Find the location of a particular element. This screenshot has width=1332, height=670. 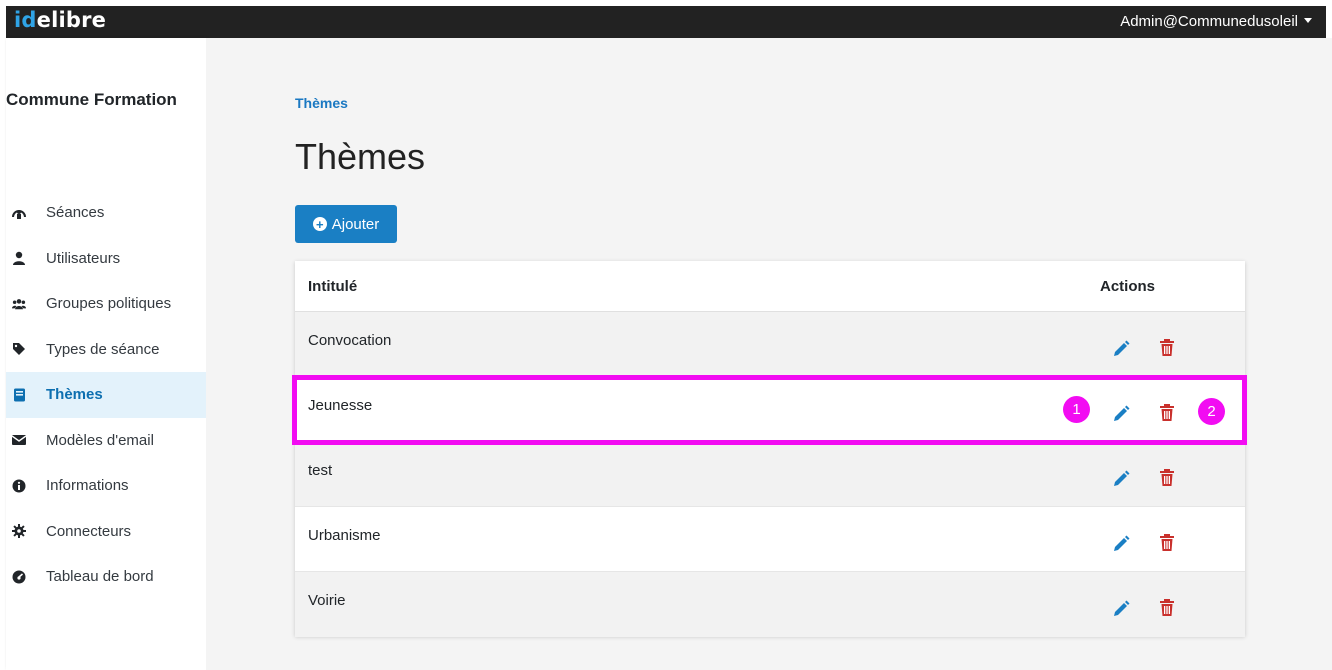

annotation-badge-1: 1 is located at coordinates (1076, 409).